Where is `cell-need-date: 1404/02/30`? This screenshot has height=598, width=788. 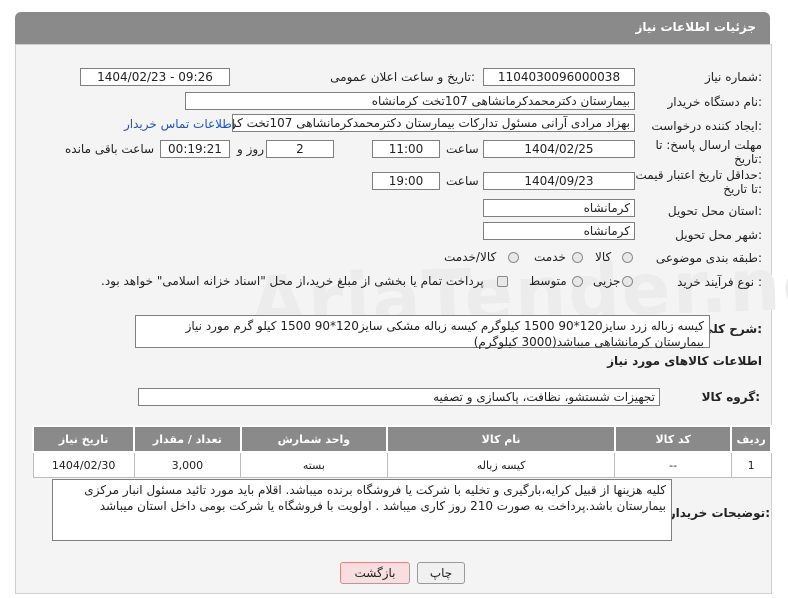 cell-need-date: 1404/02/30 is located at coordinates (83, 464).